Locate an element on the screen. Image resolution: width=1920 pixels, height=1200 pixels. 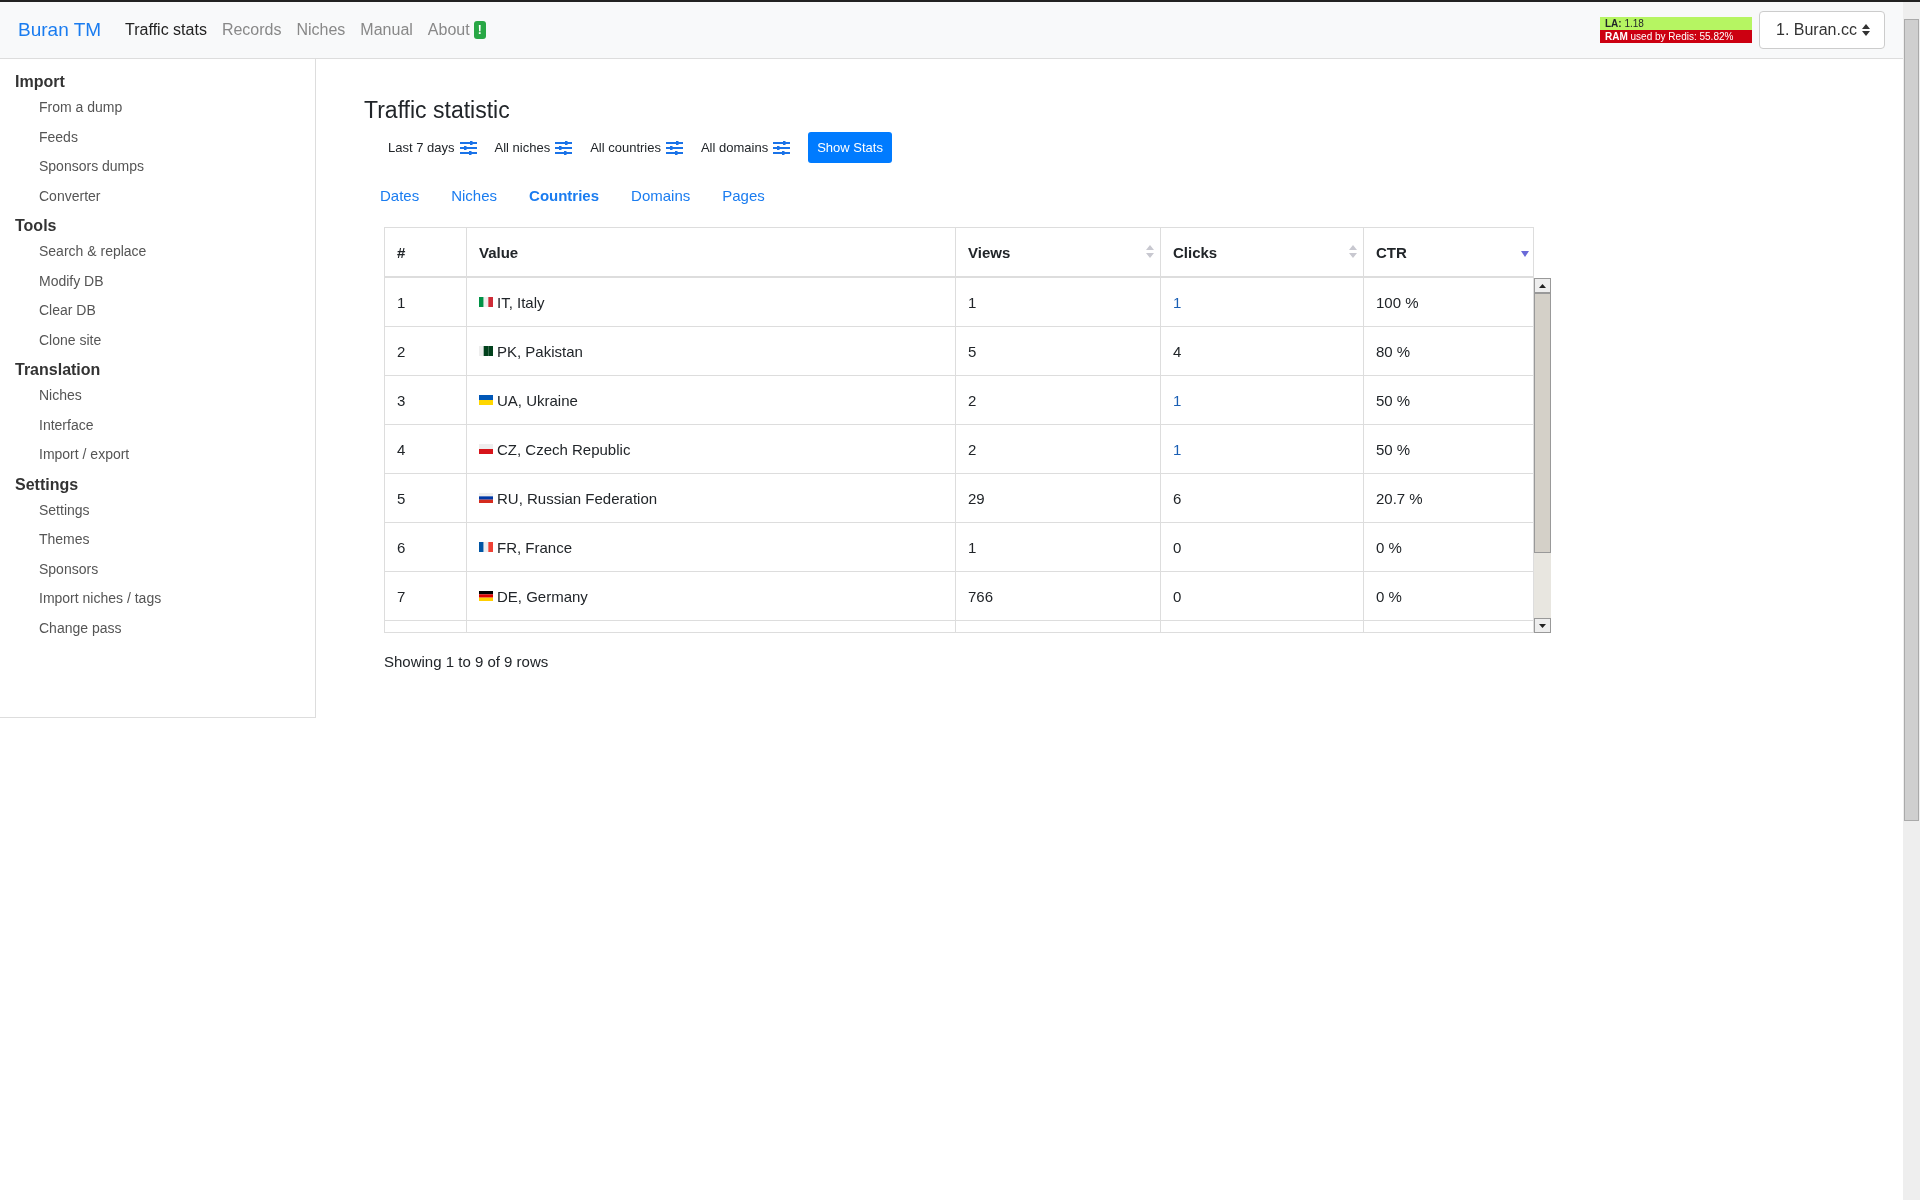
filter-dropdown: All countries is located at coordinates (636, 147).